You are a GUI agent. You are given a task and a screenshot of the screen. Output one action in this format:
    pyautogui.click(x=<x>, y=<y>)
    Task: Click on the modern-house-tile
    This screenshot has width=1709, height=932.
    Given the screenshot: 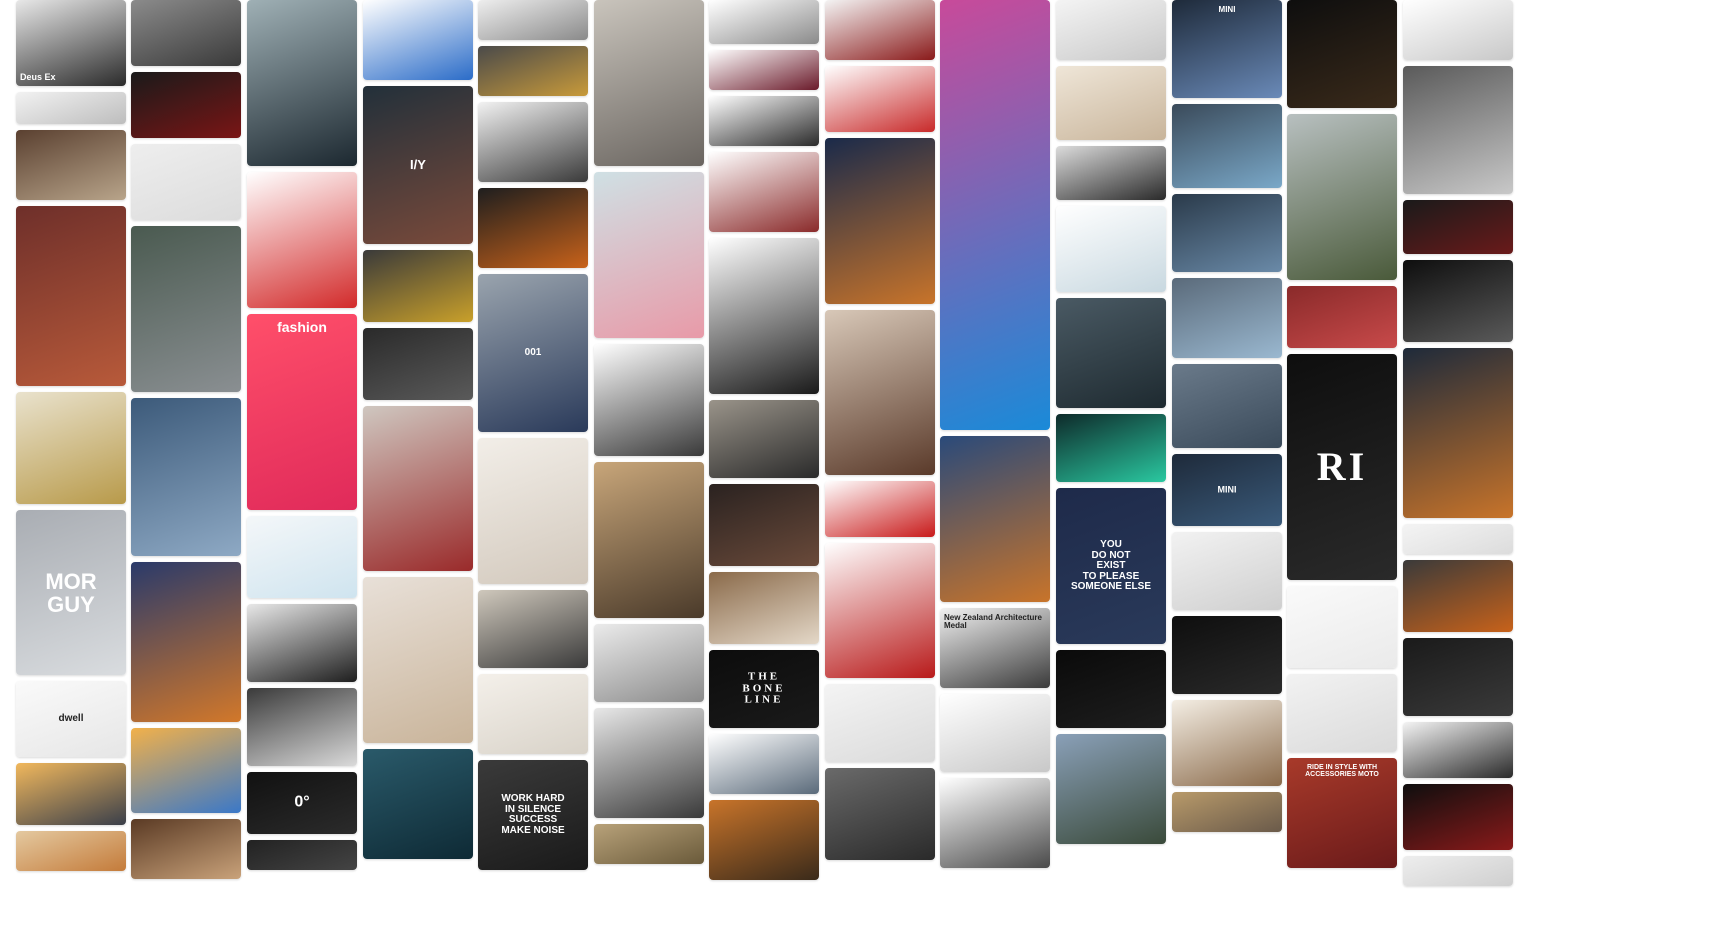 What is the action you would take?
    pyautogui.click(x=995, y=519)
    